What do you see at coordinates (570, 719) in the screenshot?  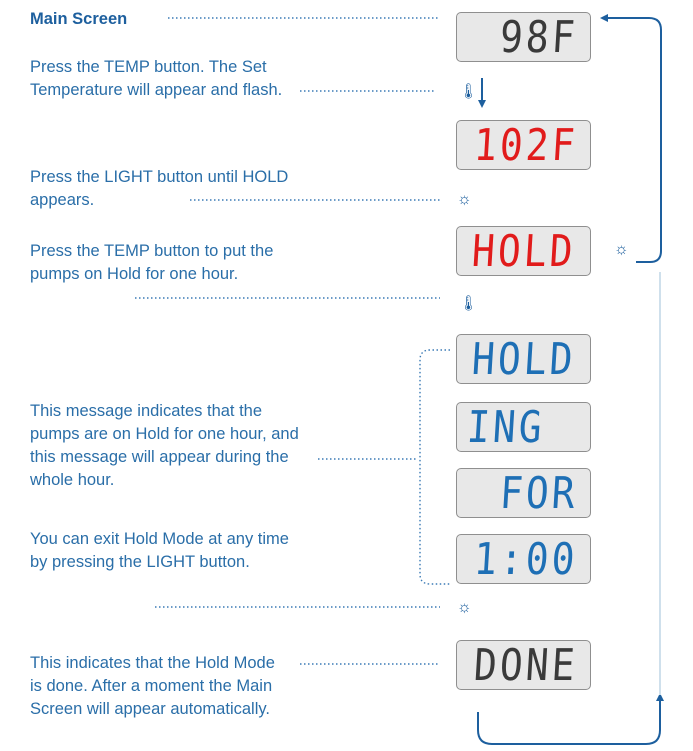 I see `return-arrow-done` at bounding box center [570, 719].